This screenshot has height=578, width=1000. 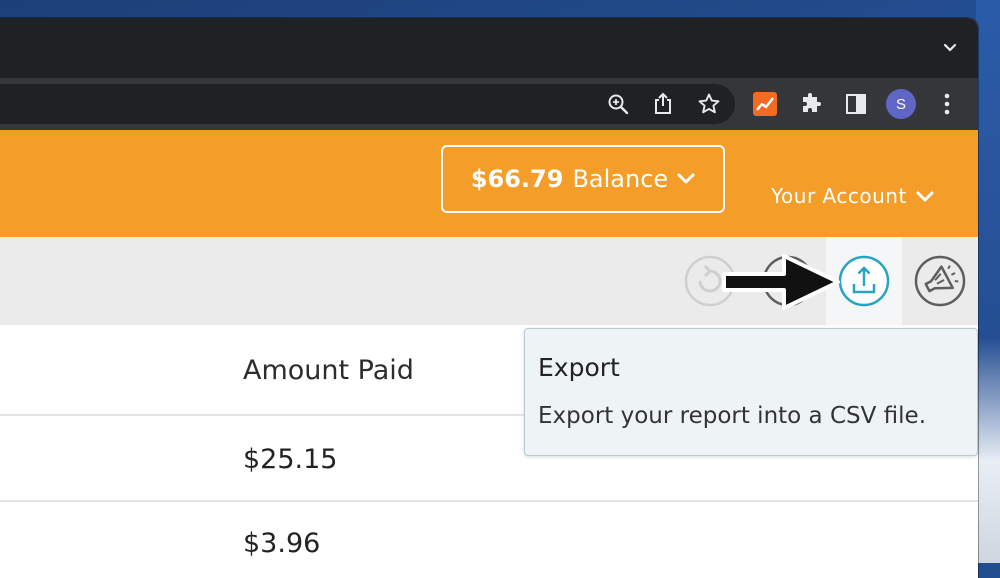 I want to click on table-cell-amount-paid: $3.96, so click(x=282, y=543).